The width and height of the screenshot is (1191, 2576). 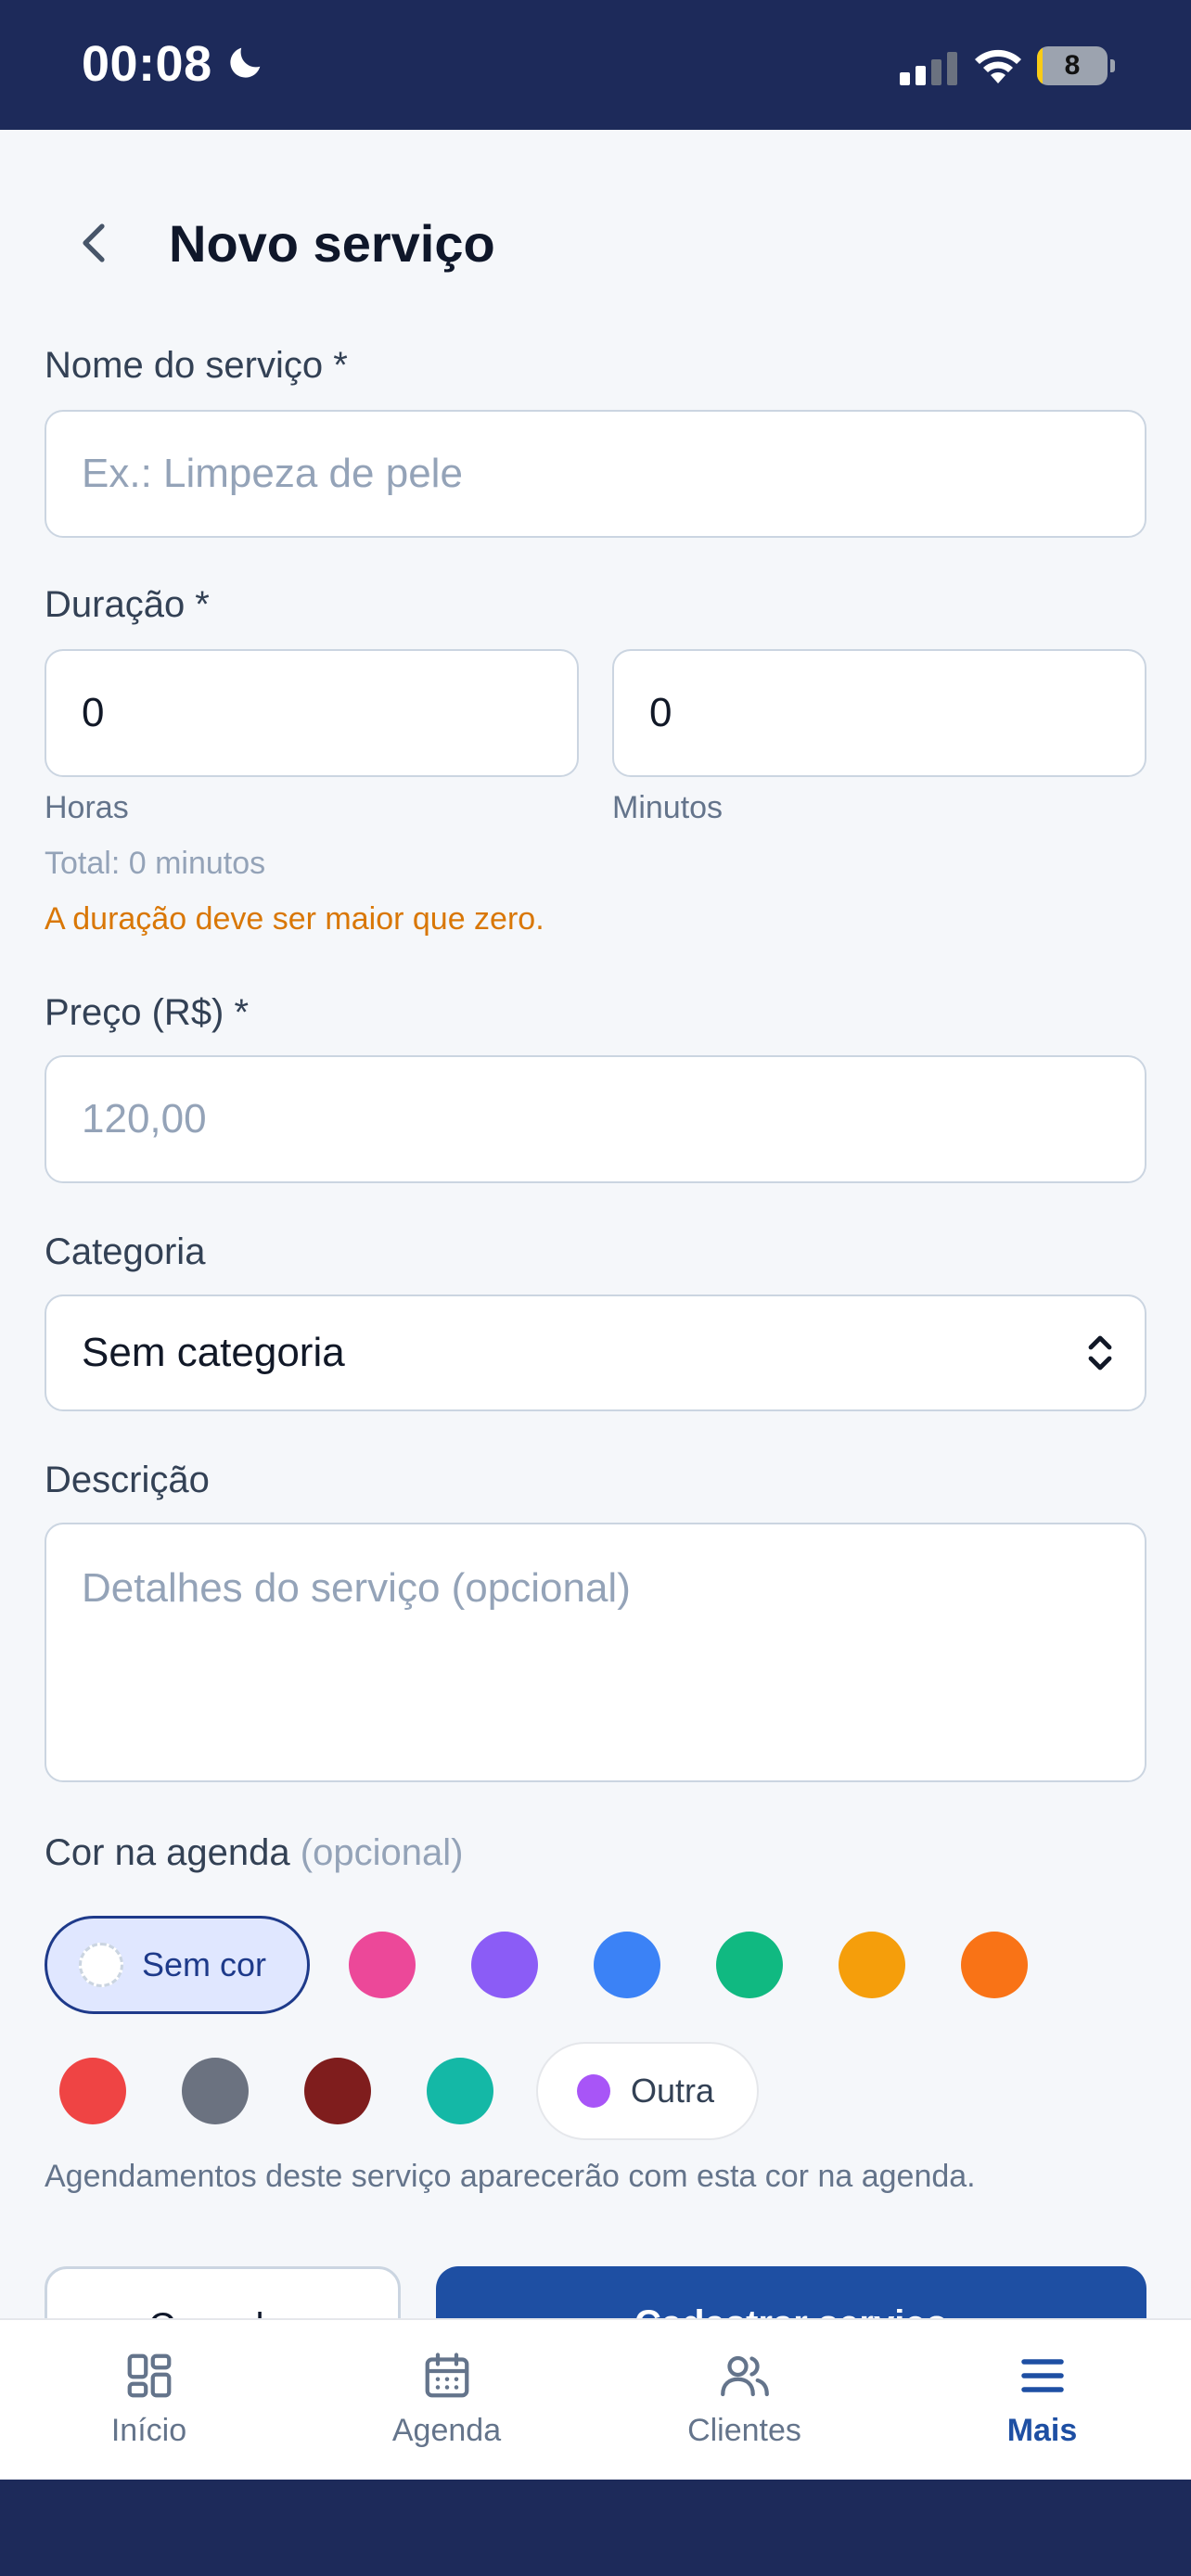 I want to click on price-placeholder: 120,00, so click(x=145, y=1118).